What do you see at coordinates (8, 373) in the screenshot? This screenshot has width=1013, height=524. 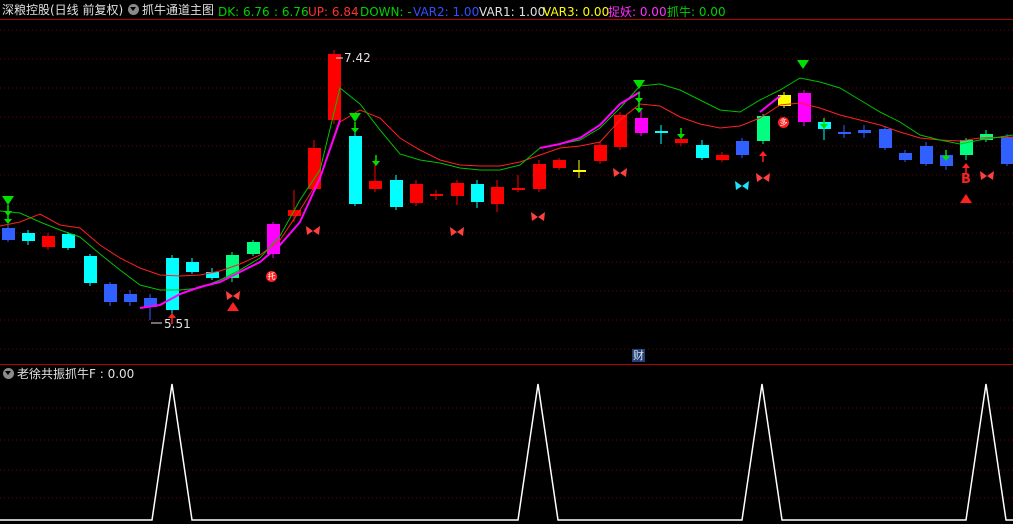 I see `dropdown-circle-icon` at bounding box center [8, 373].